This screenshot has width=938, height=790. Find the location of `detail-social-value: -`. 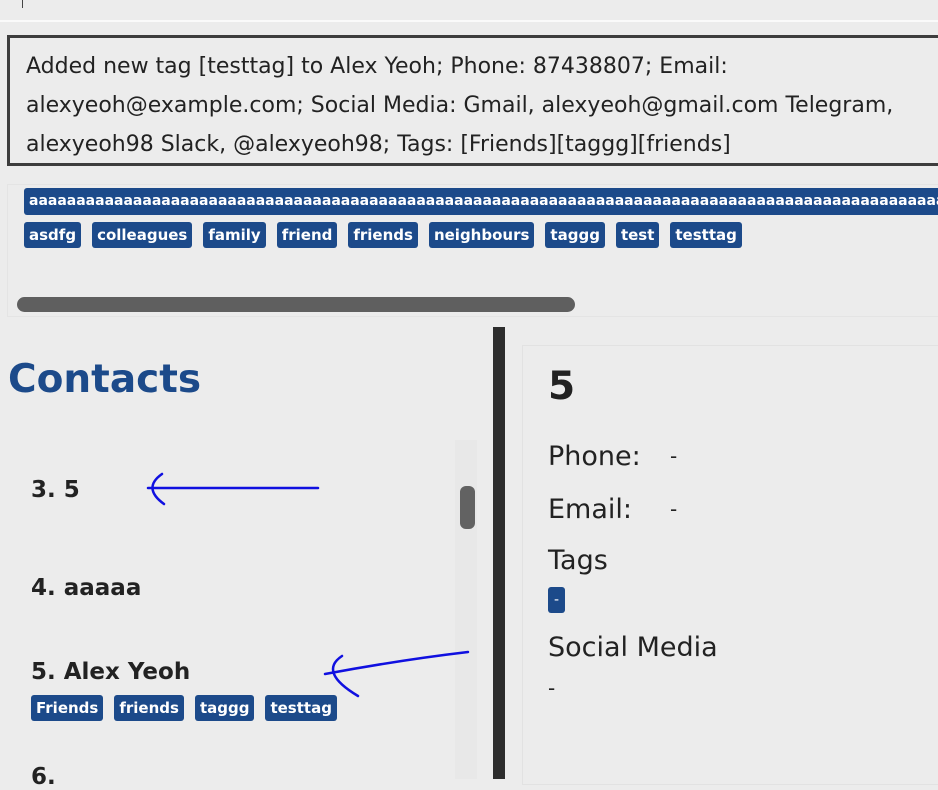

detail-social-value: - is located at coordinates (552, 688).